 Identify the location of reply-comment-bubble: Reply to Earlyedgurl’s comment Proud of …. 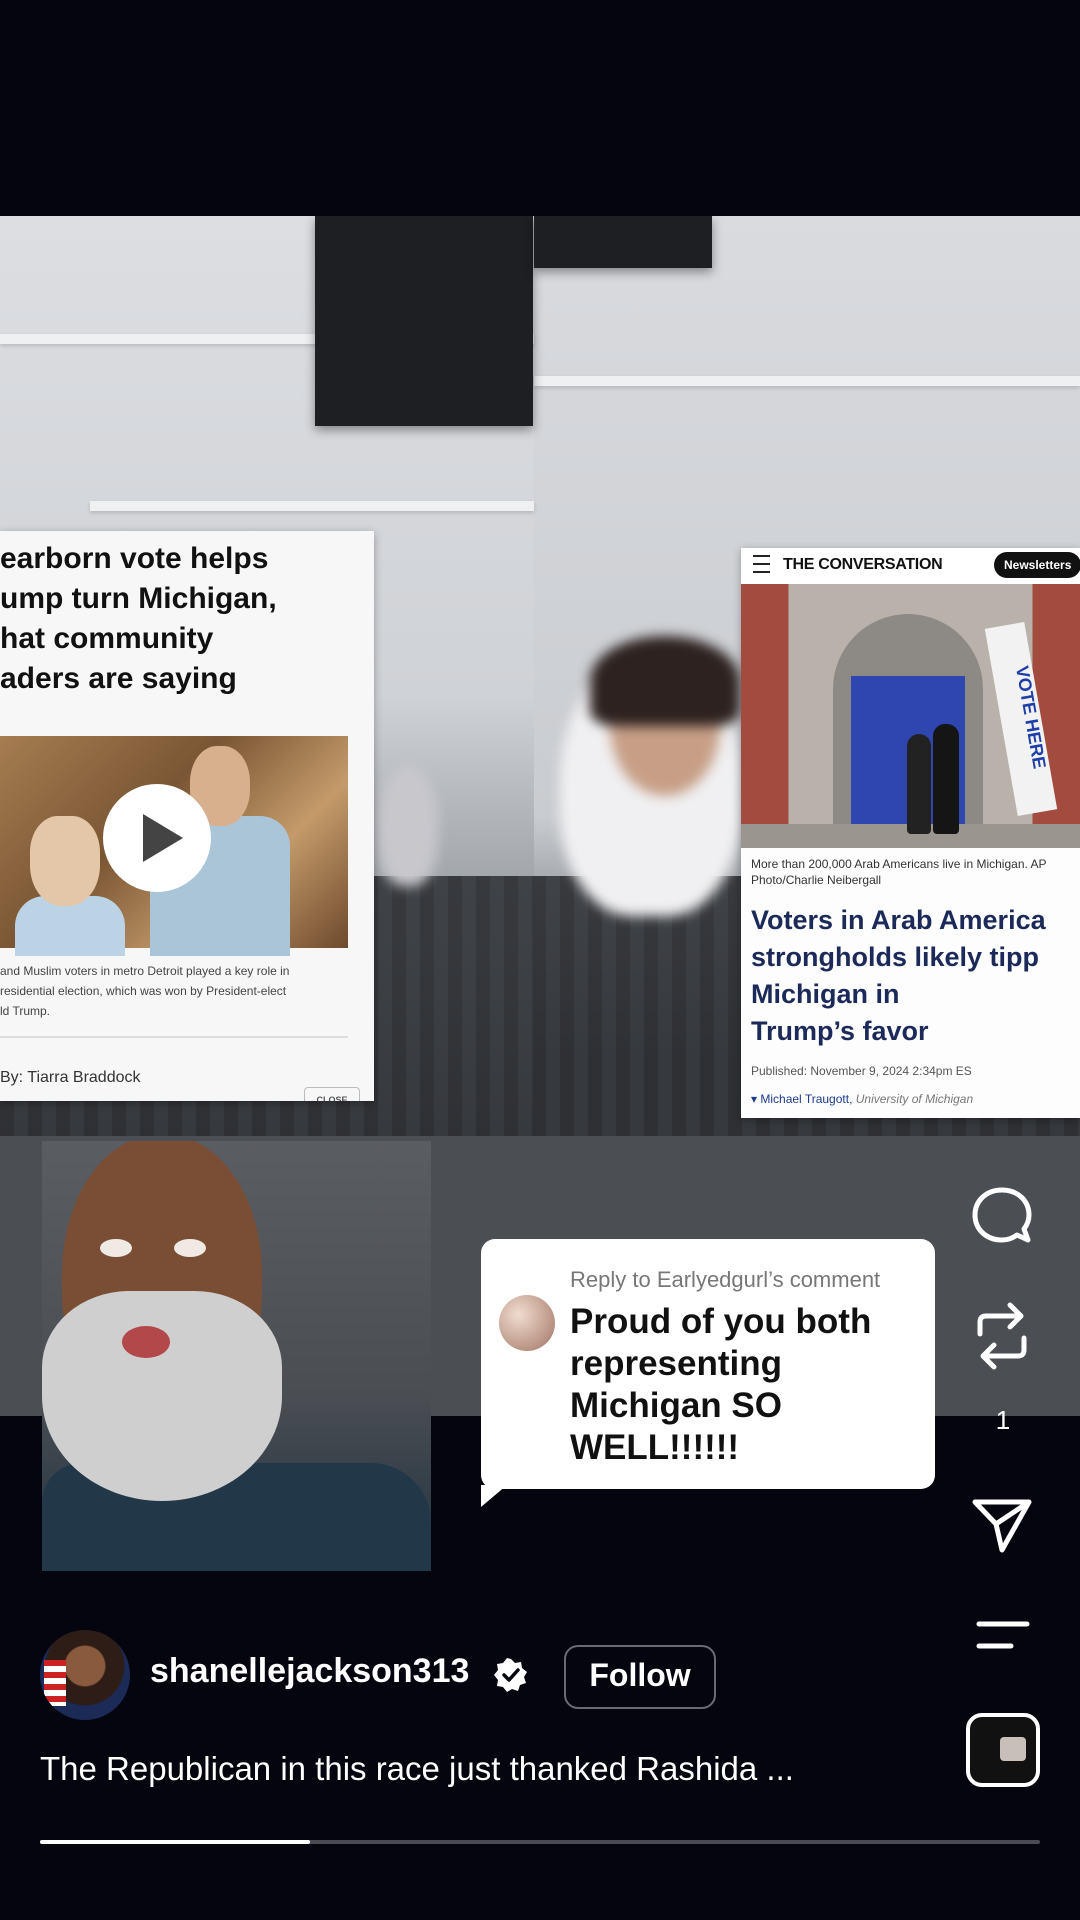
(708, 1373).